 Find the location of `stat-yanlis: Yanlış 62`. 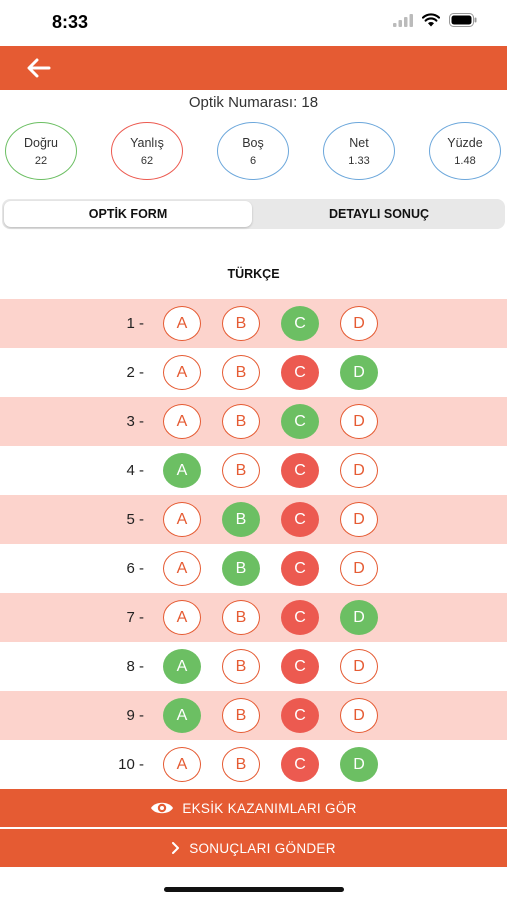

stat-yanlis: Yanlış 62 is located at coordinates (147, 151).